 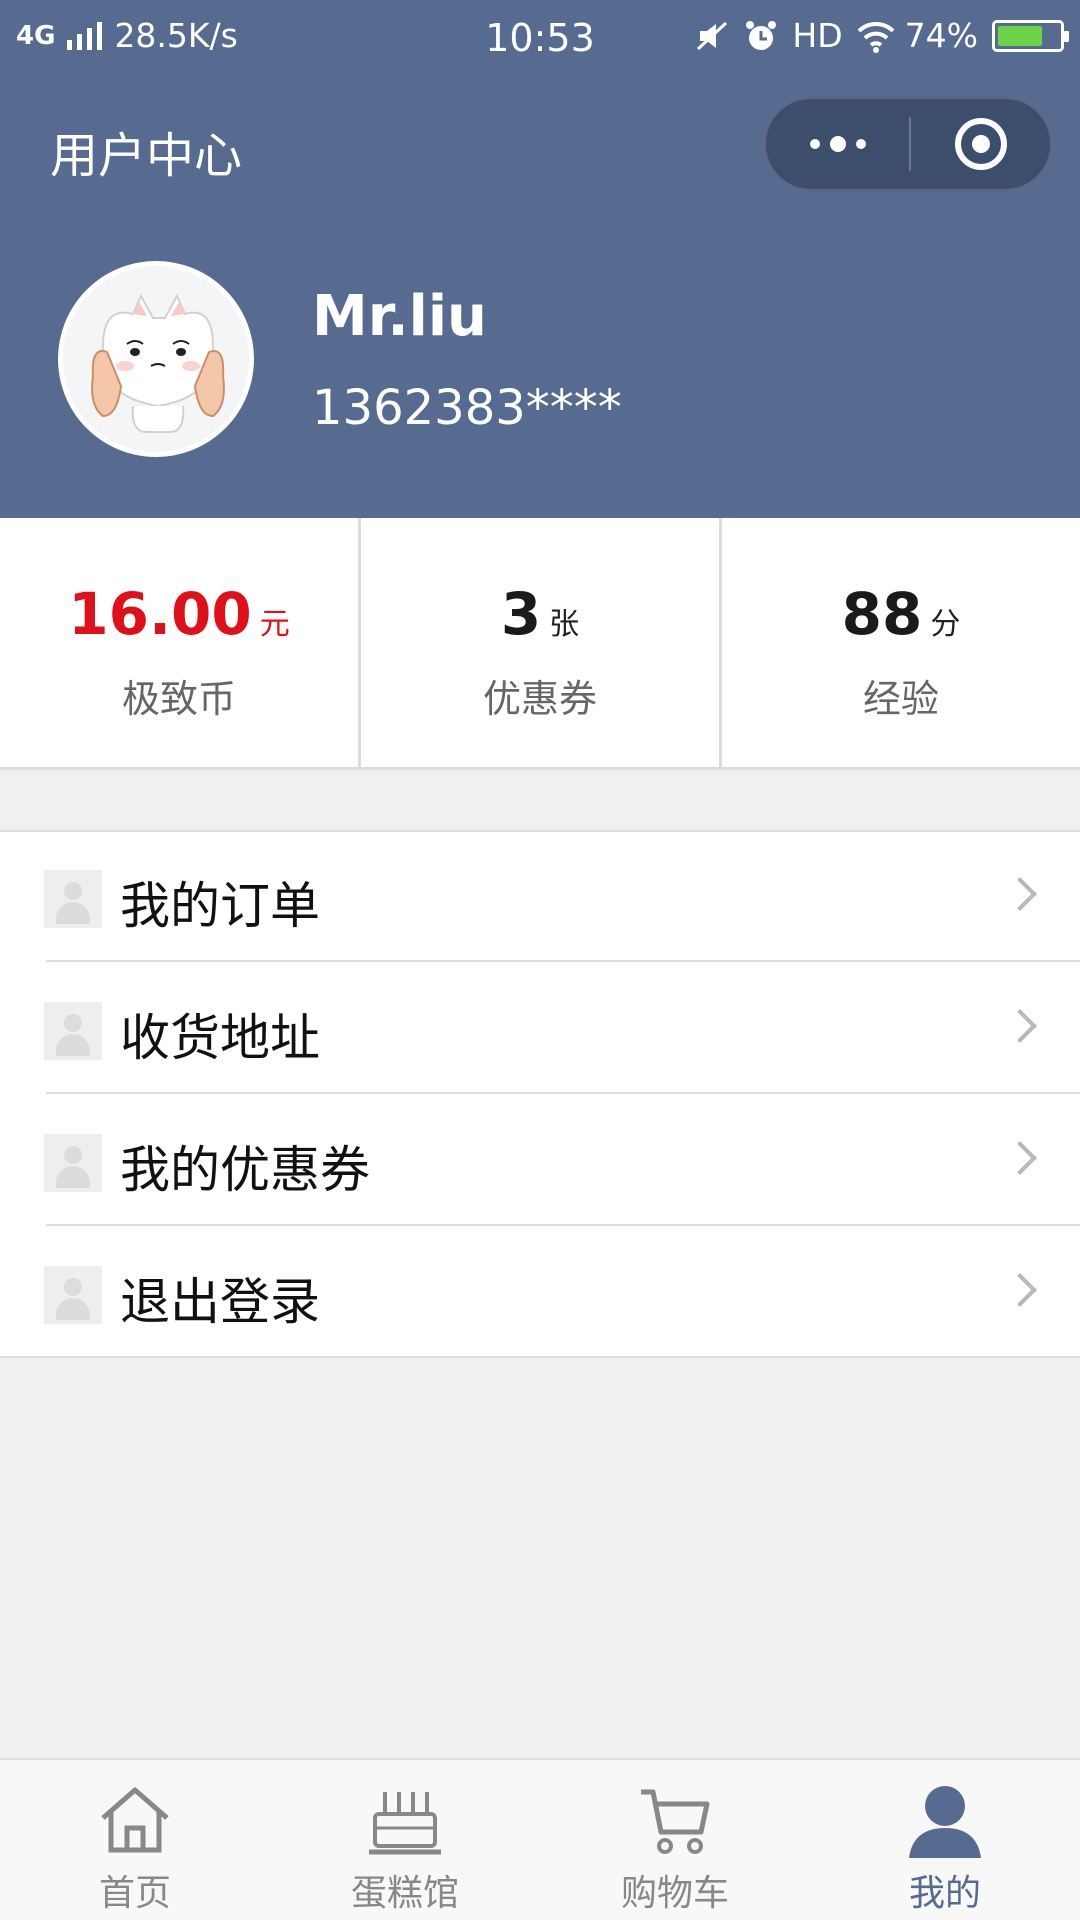 I want to click on experience-unit: 分, so click(x=945, y=624).